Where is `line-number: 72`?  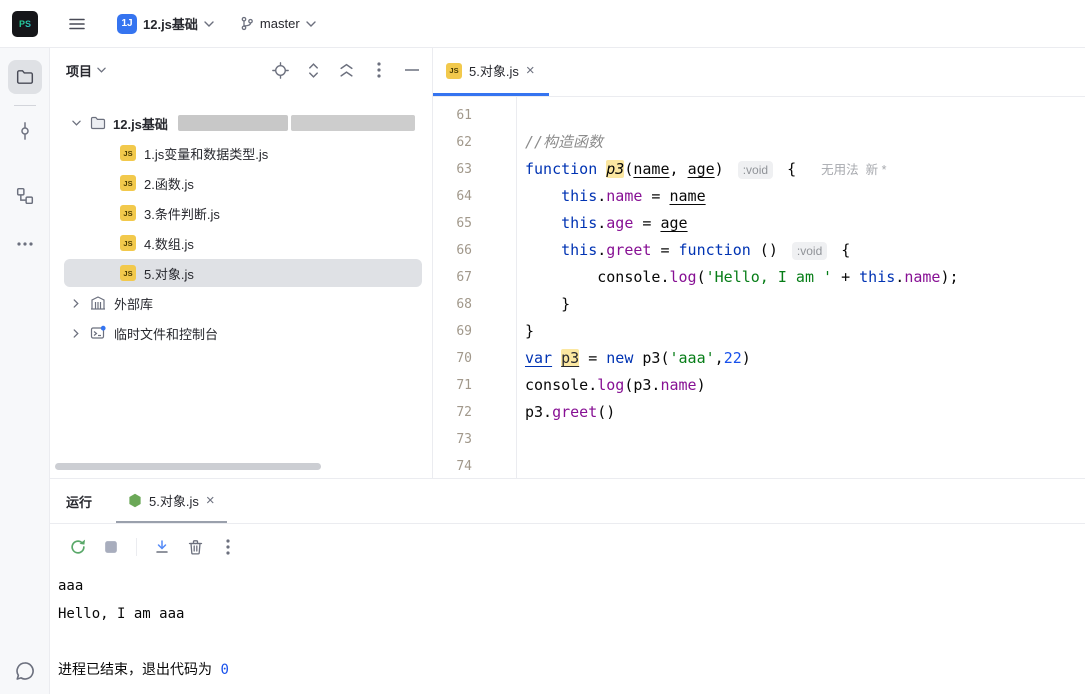 line-number: 72 is located at coordinates (474, 412).